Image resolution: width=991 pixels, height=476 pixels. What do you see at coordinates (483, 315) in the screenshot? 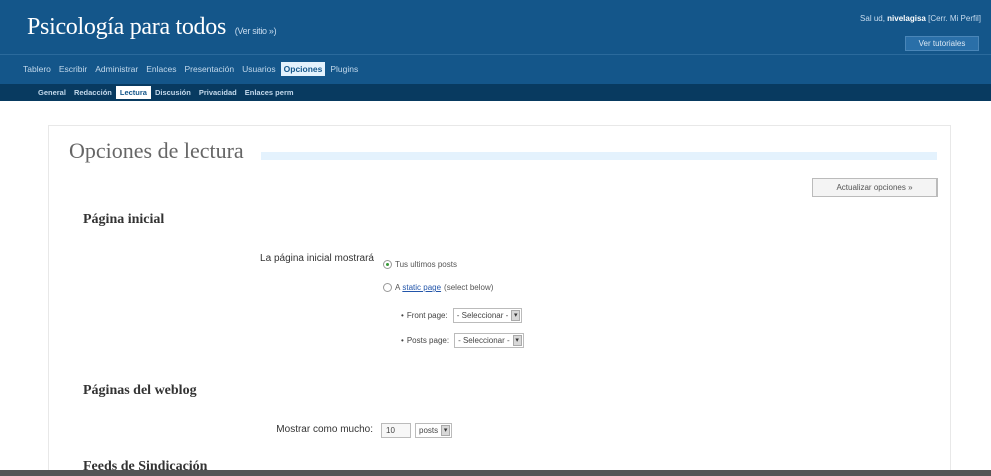
I see `front-page-select-value: - Seleccionar -` at bounding box center [483, 315].